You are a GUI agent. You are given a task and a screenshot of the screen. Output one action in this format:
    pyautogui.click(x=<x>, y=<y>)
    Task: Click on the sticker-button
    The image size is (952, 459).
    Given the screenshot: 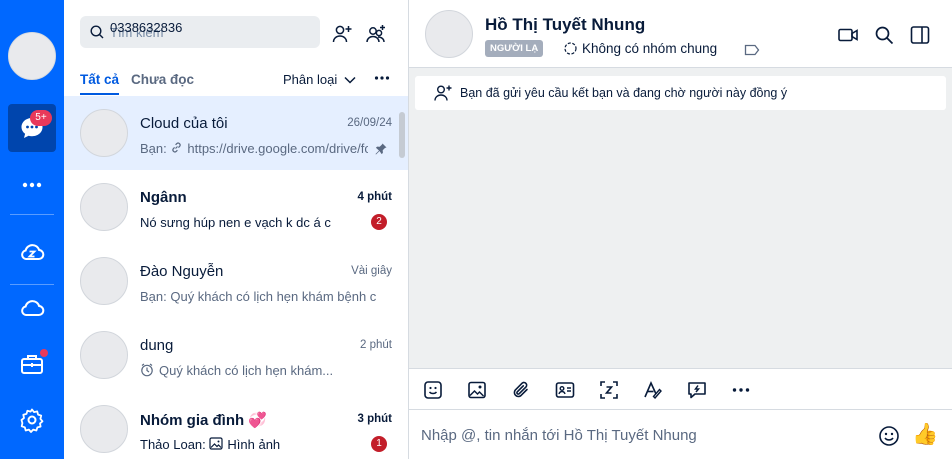 What is the action you would take?
    pyautogui.click(x=433, y=390)
    